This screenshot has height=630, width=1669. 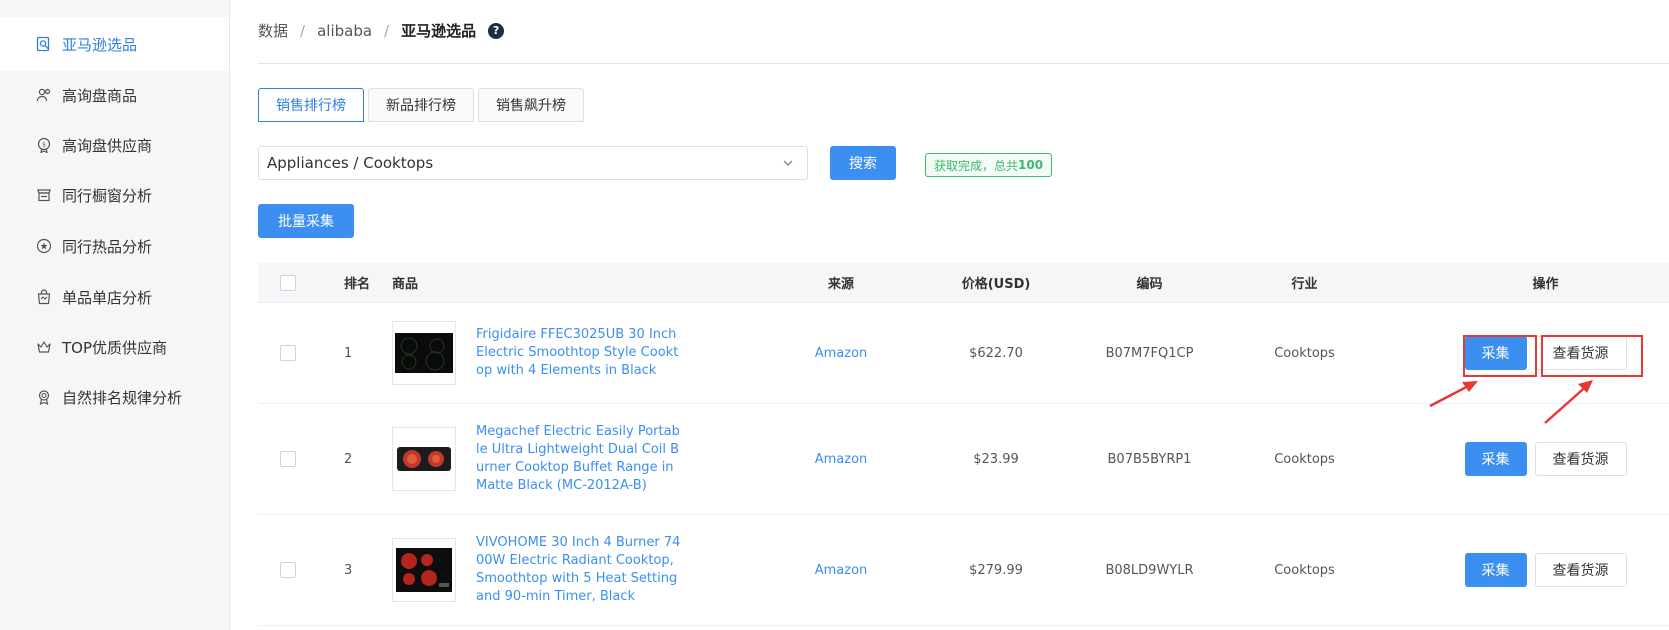 I want to click on sidebar-item-high-inquiry-products: 高询盘商品, so click(x=114, y=95).